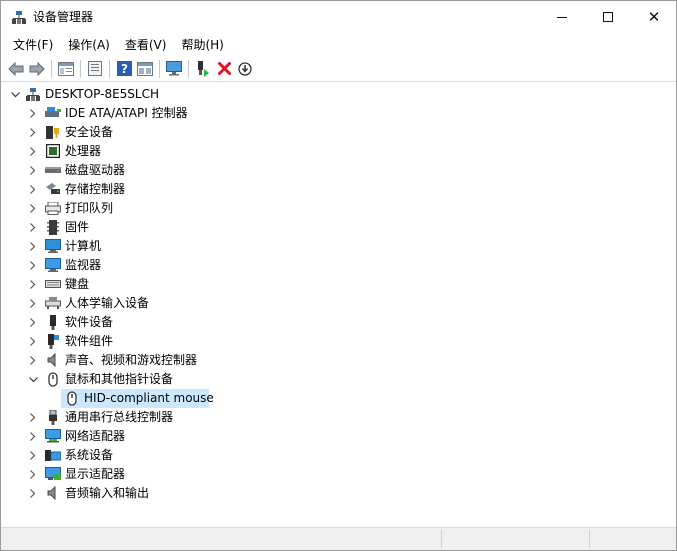 This screenshot has width=677, height=551. Describe the element at coordinates (174, 69) in the screenshot. I see `scan-hardware-changes-button` at that location.